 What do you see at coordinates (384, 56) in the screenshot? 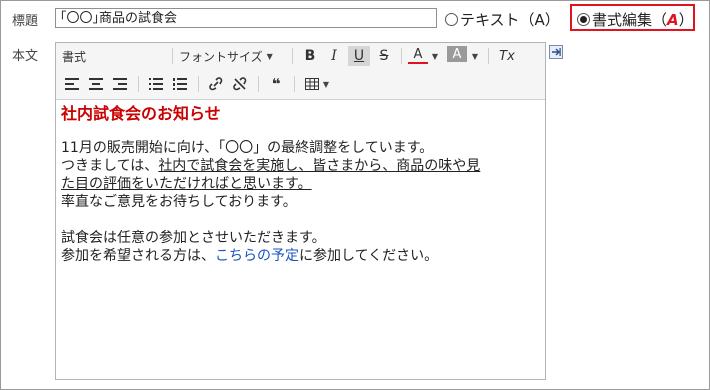
I see `strikethrough-button: S` at bounding box center [384, 56].